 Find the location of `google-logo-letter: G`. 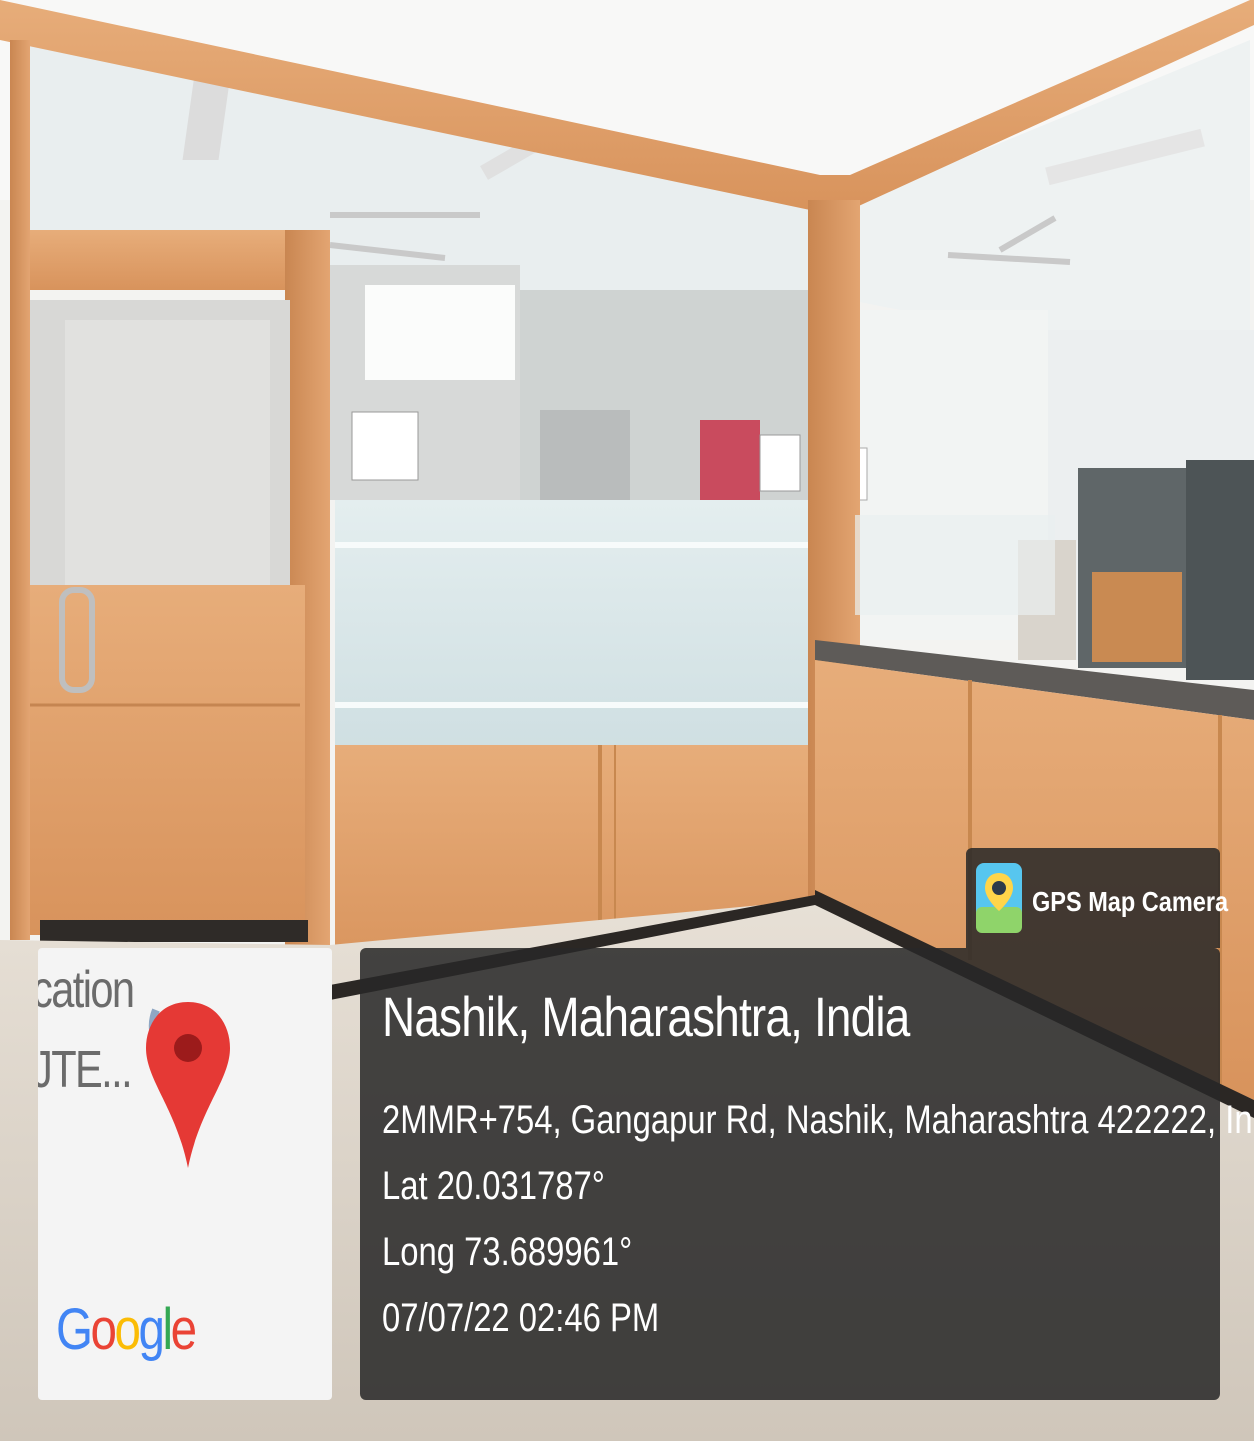

google-logo-letter: G is located at coordinates (74, 1329).